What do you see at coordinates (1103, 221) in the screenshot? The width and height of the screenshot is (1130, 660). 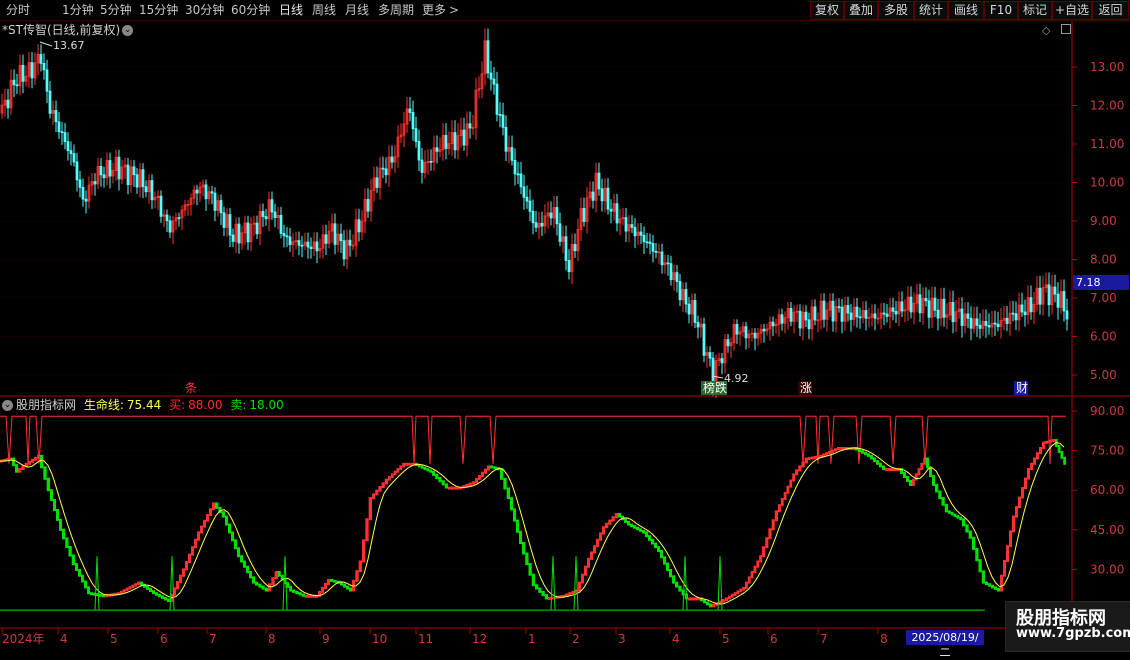 I see `price-tick-label: 9.00` at bounding box center [1103, 221].